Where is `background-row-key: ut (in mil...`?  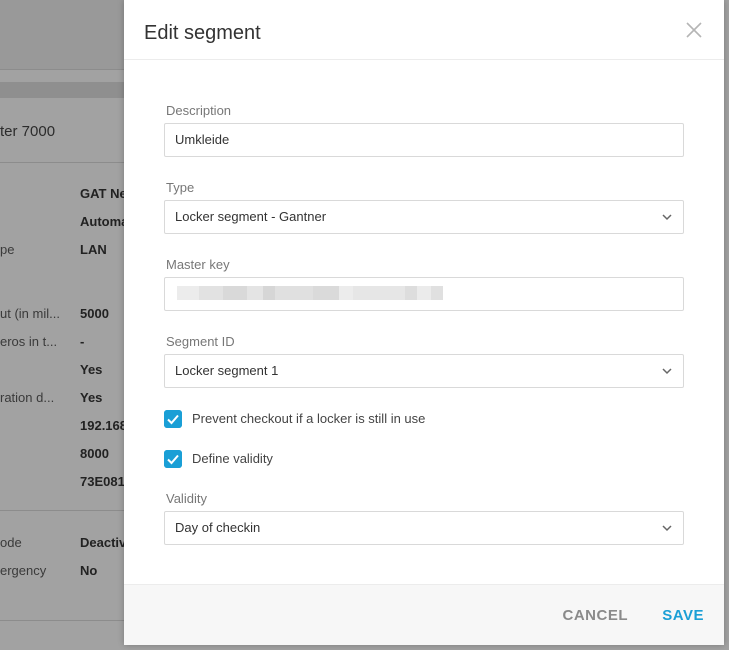 background-row-key: ut (in mil... is located at coordinates (30, 313).